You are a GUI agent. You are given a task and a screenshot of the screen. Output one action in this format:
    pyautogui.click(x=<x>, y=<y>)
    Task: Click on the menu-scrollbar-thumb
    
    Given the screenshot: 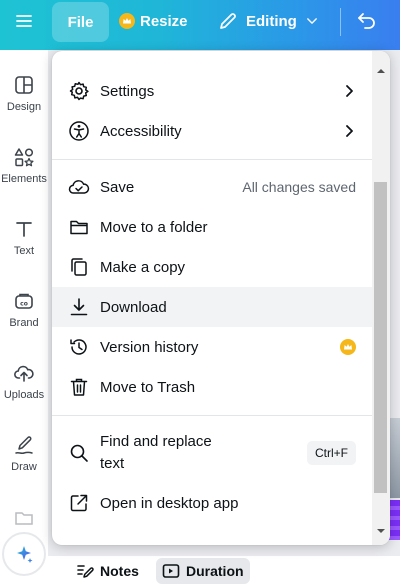 What is the action you would take?
    pyautogui.click(x=380, y=337)
    